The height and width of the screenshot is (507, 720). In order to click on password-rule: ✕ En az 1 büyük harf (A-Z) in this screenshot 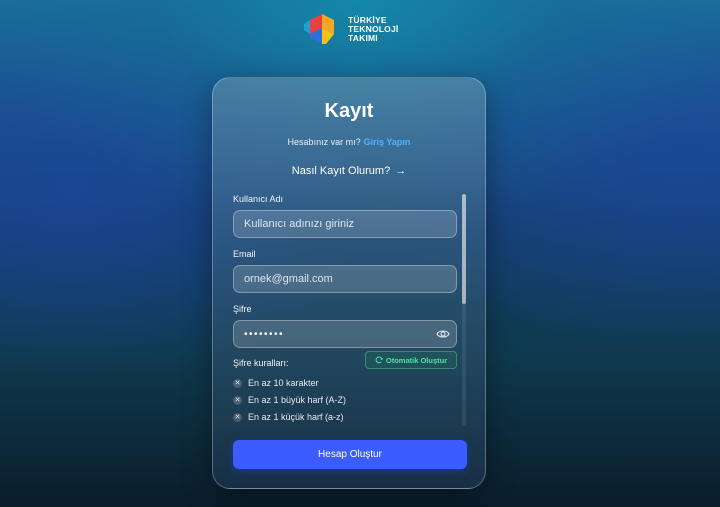, I will do `click(289, 400)`.